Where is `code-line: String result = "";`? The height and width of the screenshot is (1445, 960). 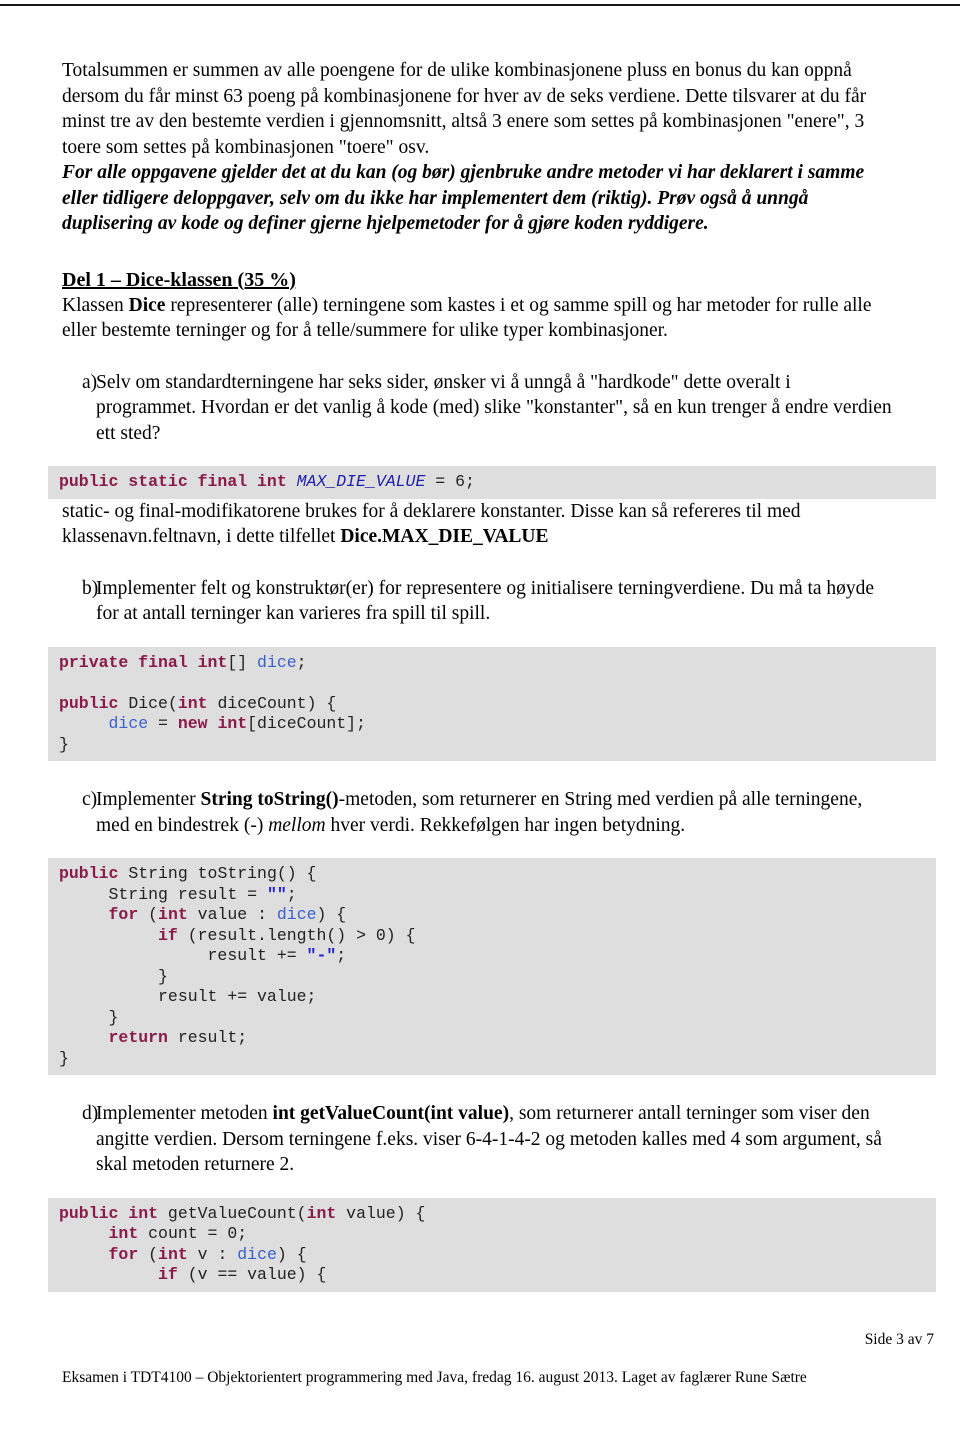 code-line: String result = ""; is located at coordinates (497, 895).